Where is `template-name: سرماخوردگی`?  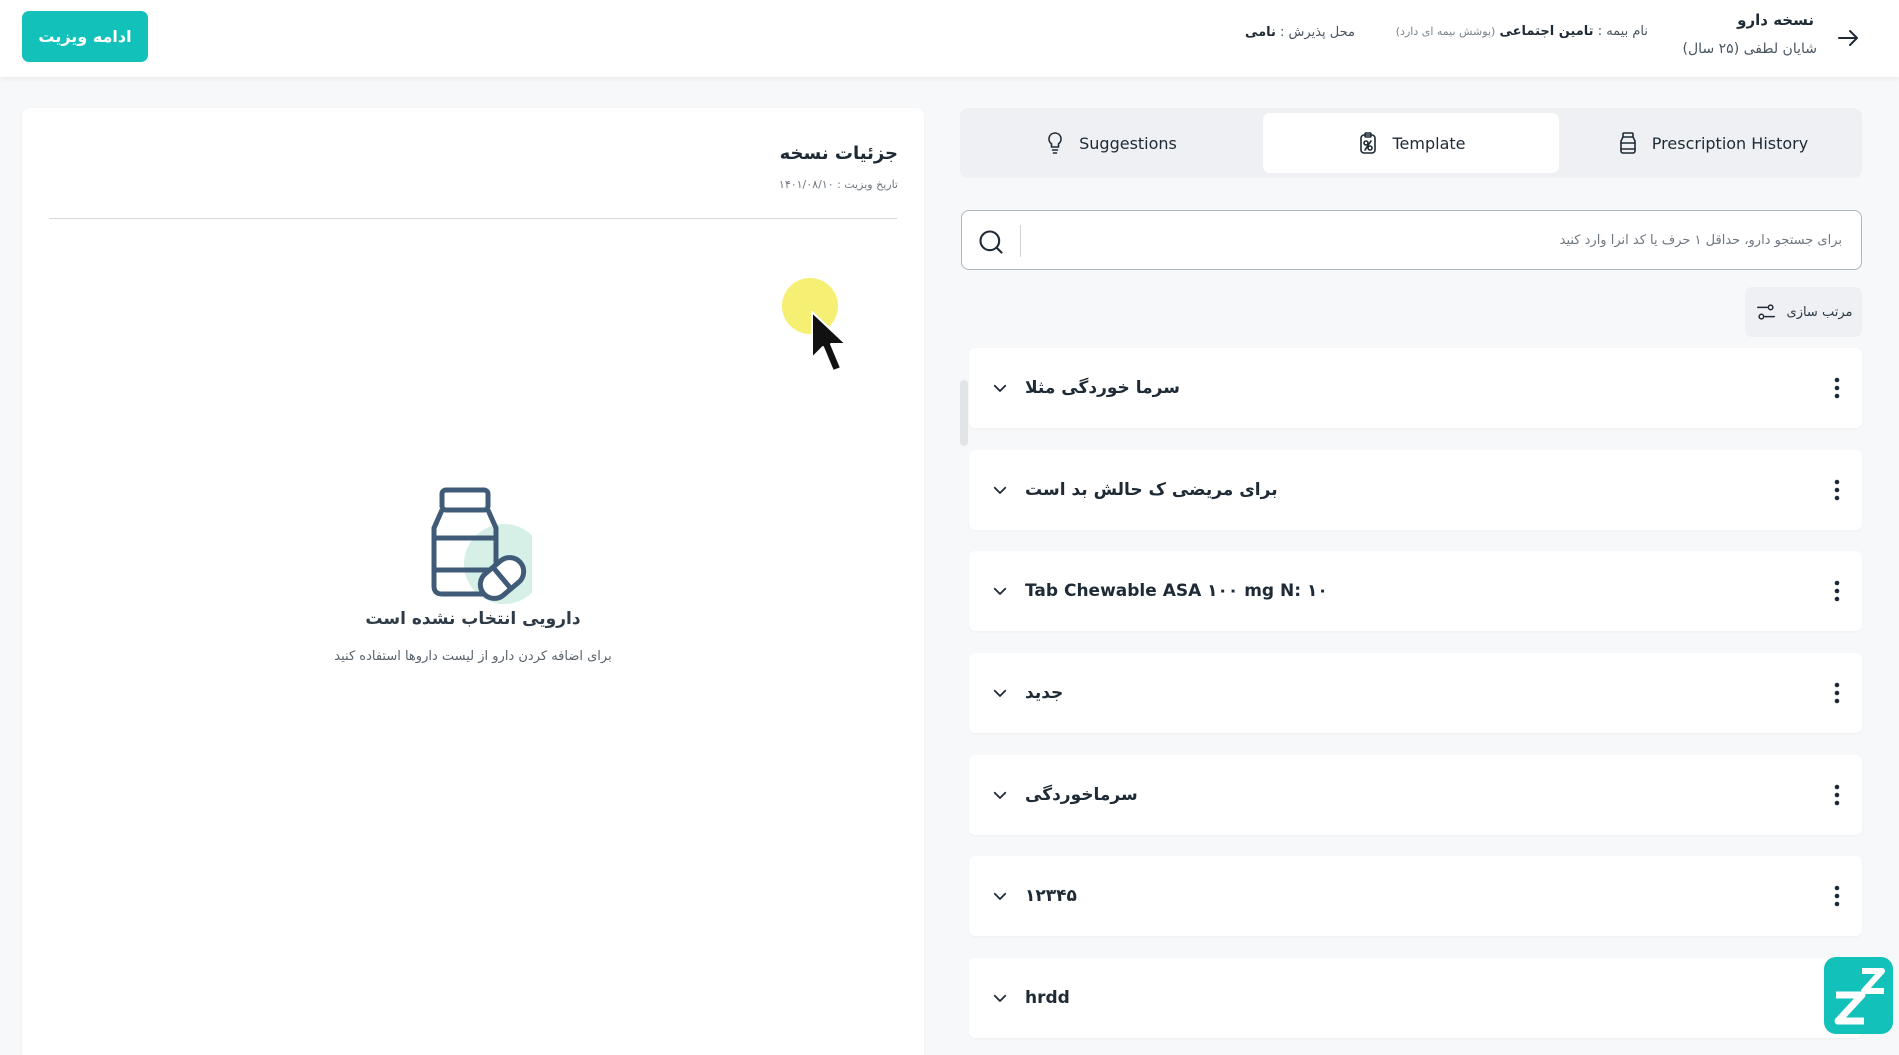 template-name: سرماخوردگی is located at coordinates (1081, 795).